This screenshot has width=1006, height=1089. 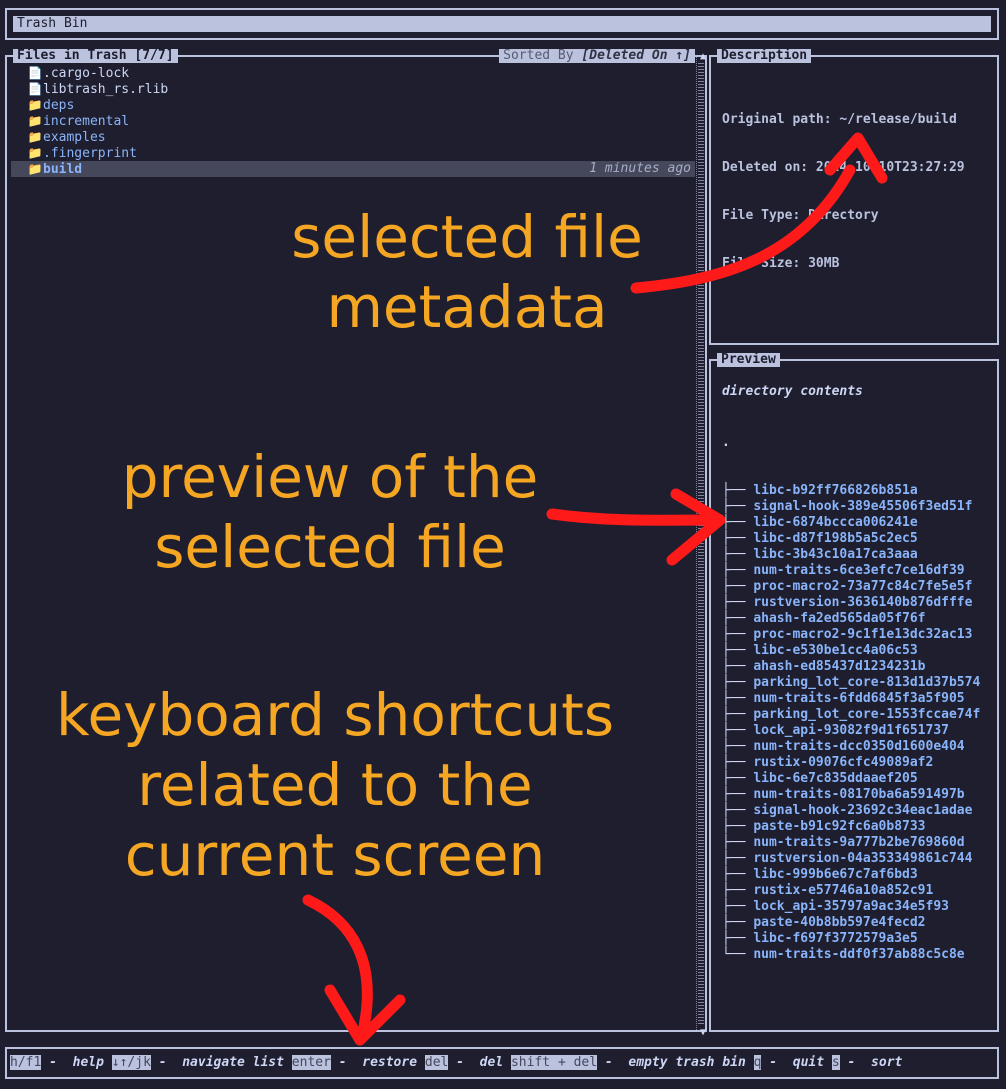 What do you see at coordinates (839, 666) in the screenshot?
I see `tree-entry-name: ahash-ed85437d1234231b` at bounding box center [839, 666].